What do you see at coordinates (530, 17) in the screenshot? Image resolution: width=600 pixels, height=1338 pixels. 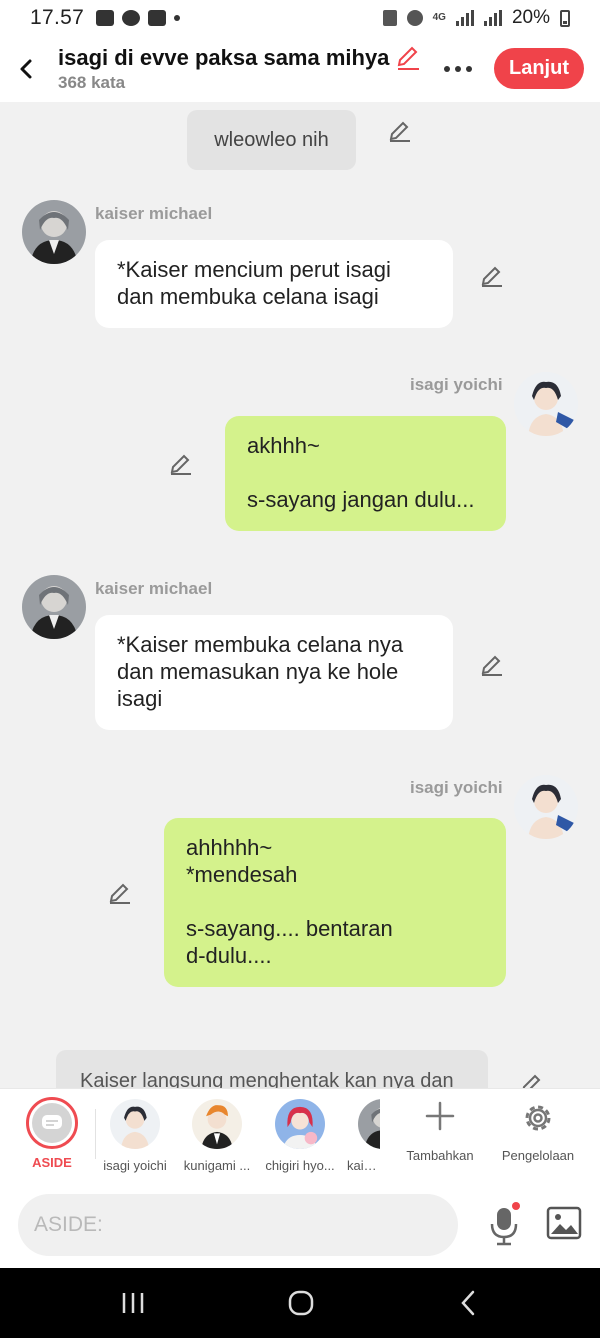 I see `battery-percent: 20%` at bounding box center [530, 17].